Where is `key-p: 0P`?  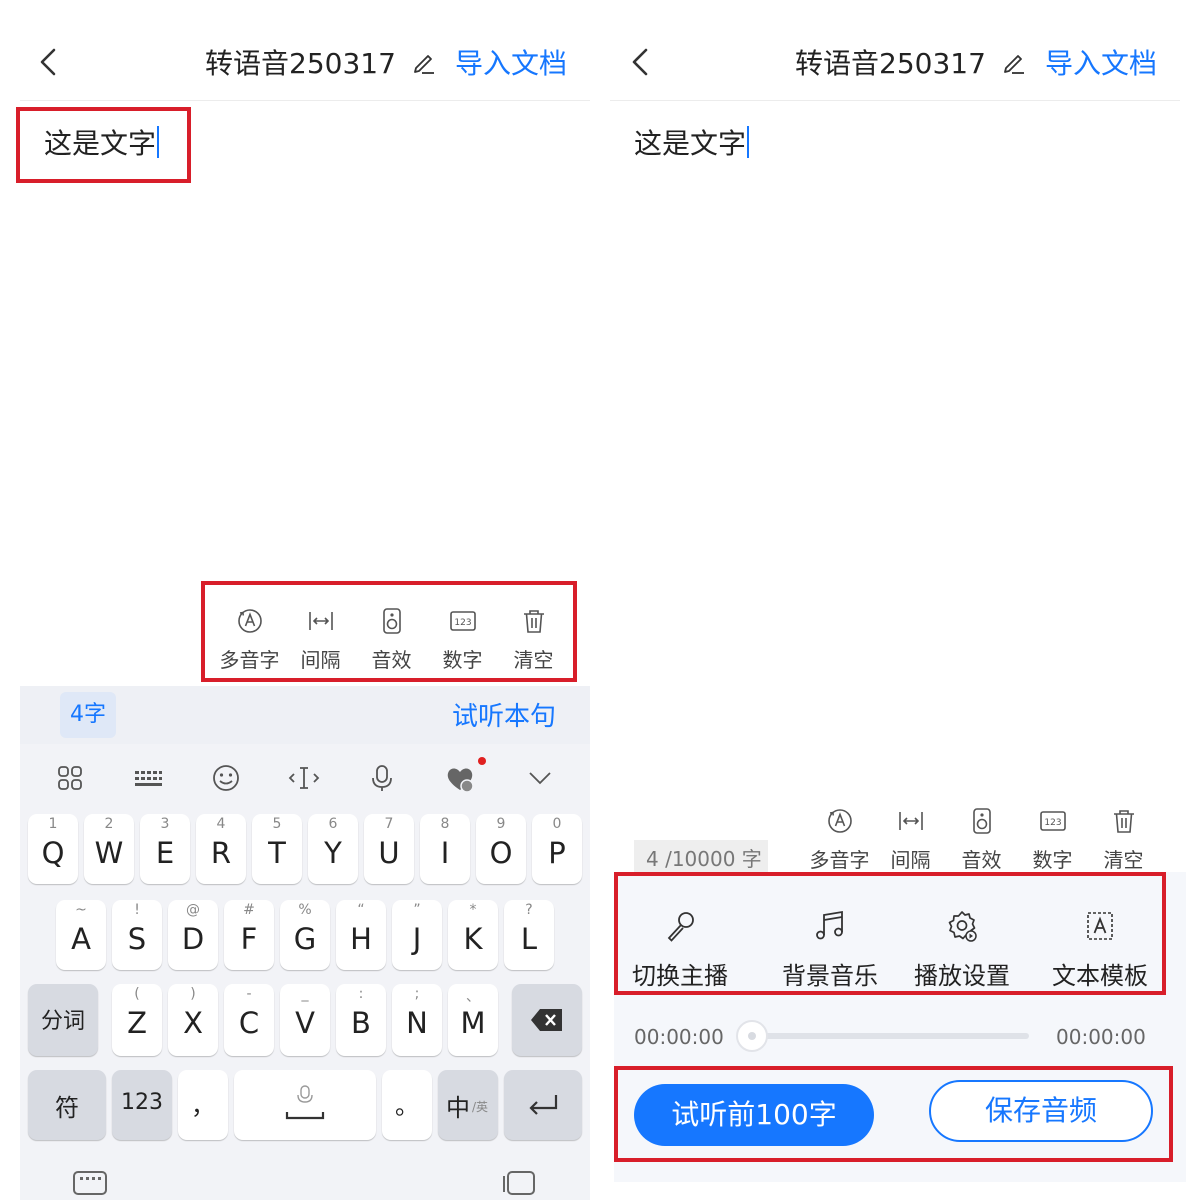
key-p: 0P is located at coordinates (557, 849).